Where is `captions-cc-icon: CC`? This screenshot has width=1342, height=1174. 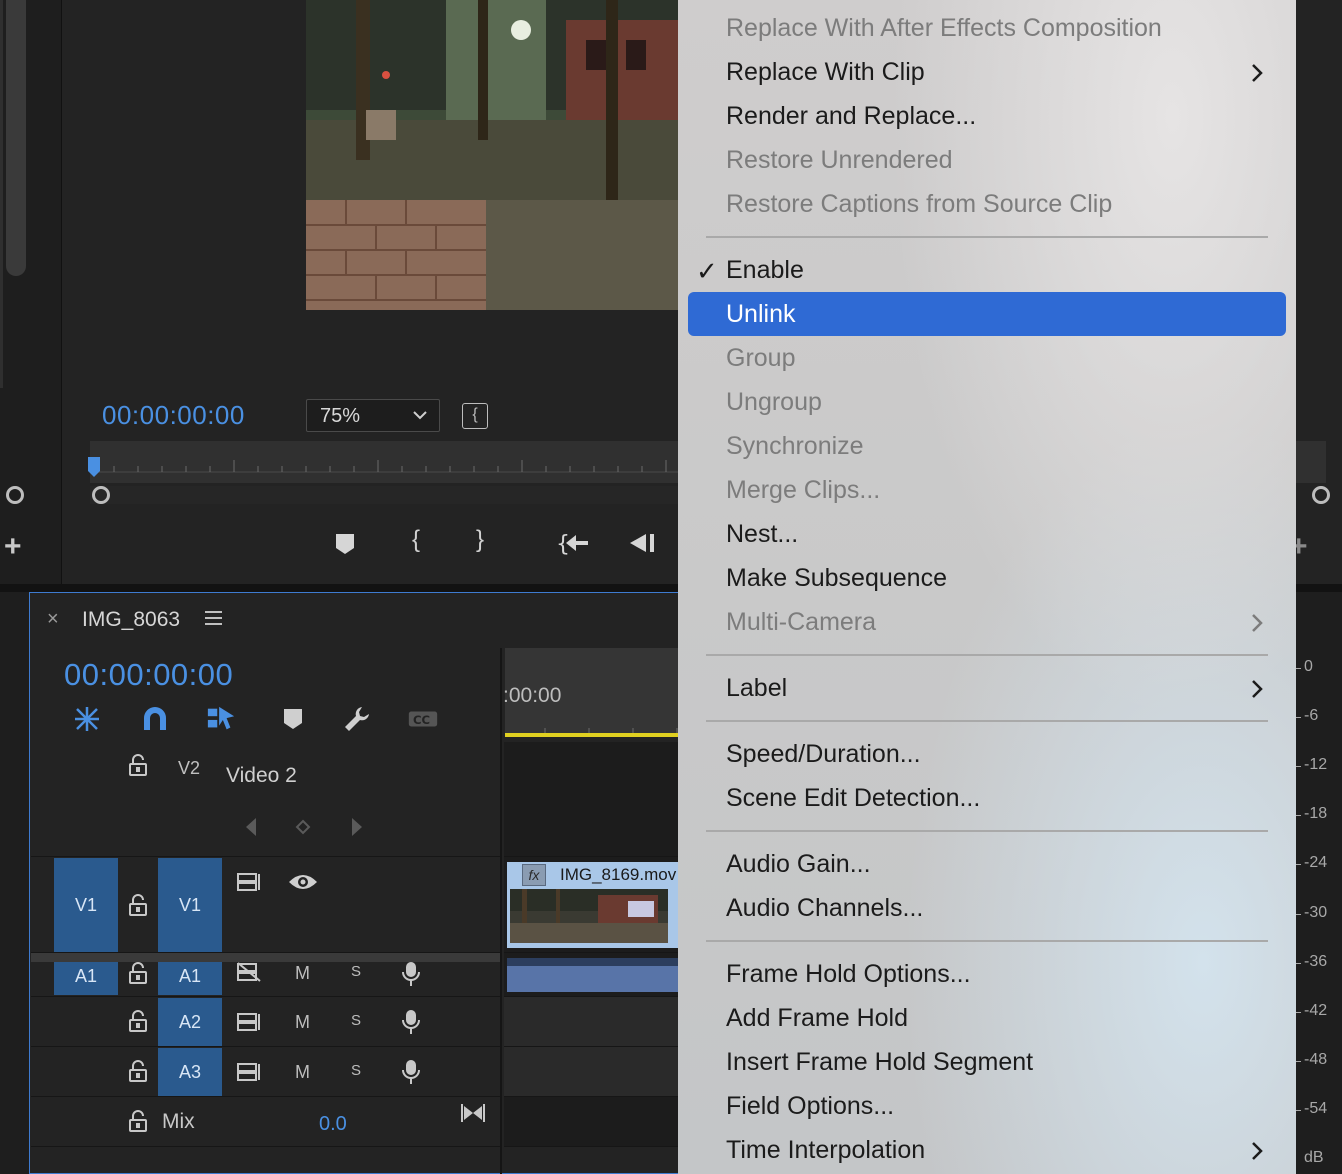 captions-cc-icon: CC is located at coordinates (423, 719).